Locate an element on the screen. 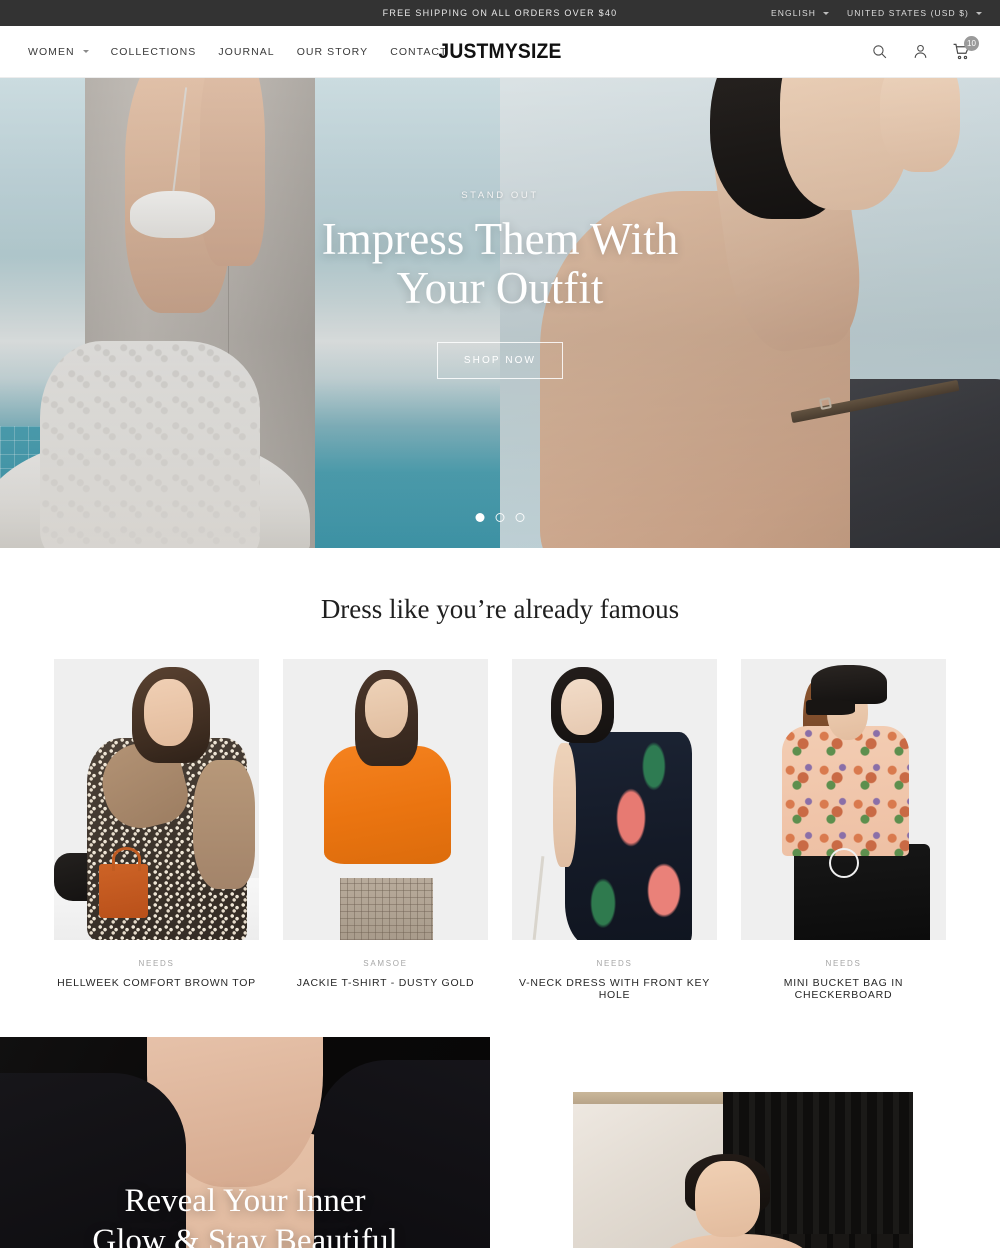 The width and height of the screenshot is (1000, 1248). carousel-dots is located at coordinates (500, 517).